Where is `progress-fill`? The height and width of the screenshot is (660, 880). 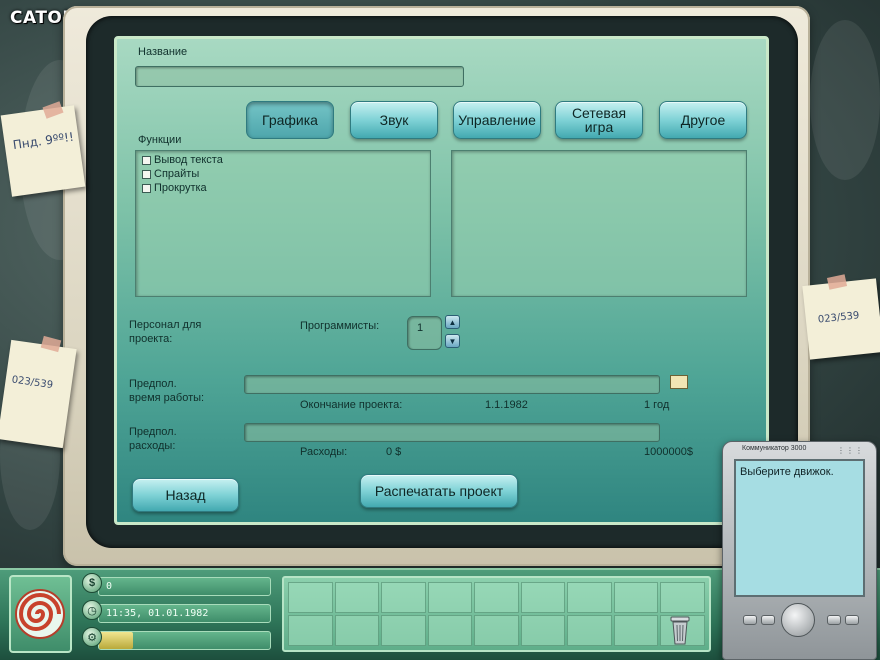
progress-fill is located at coordinates (116, 640).